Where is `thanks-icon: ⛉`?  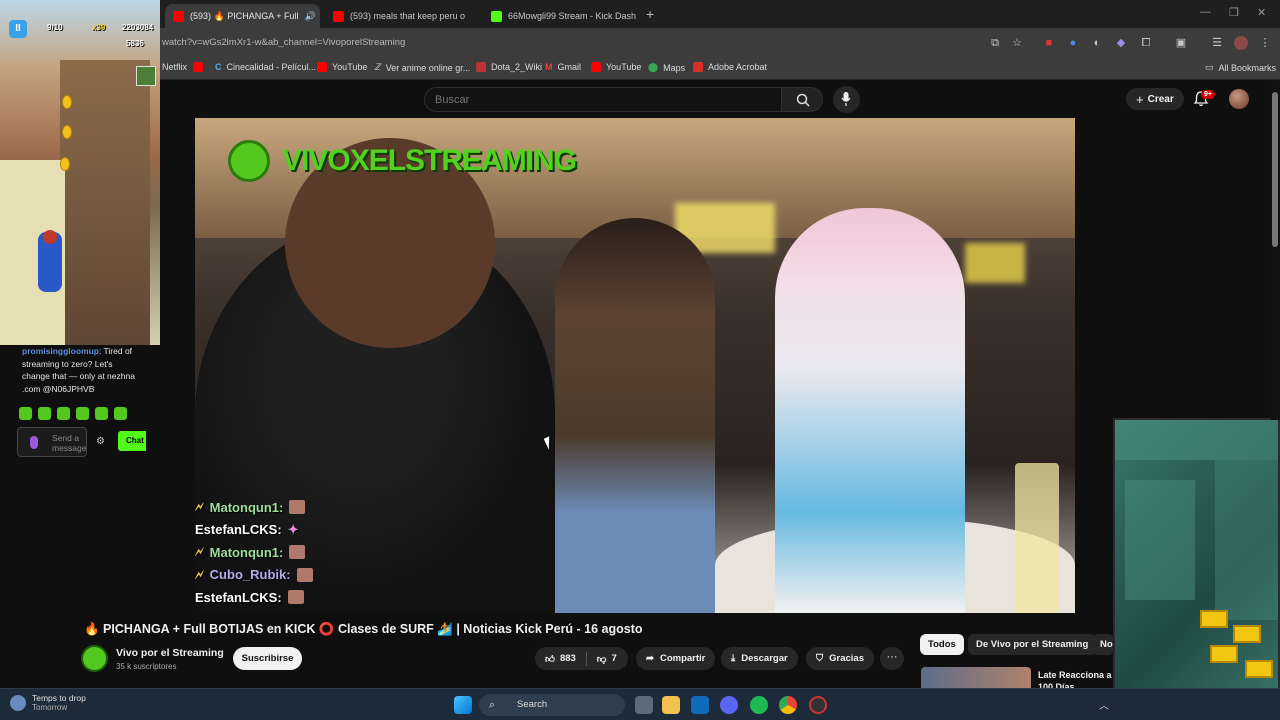
thanks-icon: ⛉ is located at coordinates (820, 658).